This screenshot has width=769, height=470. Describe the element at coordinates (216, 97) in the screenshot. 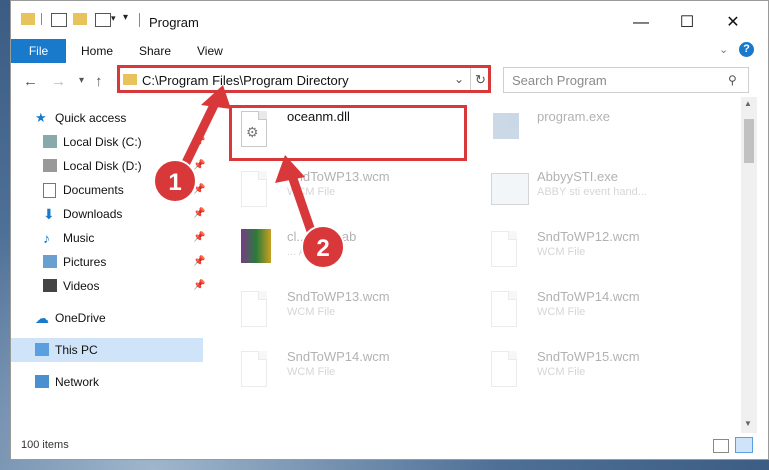

I see `arrow-1-head` at that location.